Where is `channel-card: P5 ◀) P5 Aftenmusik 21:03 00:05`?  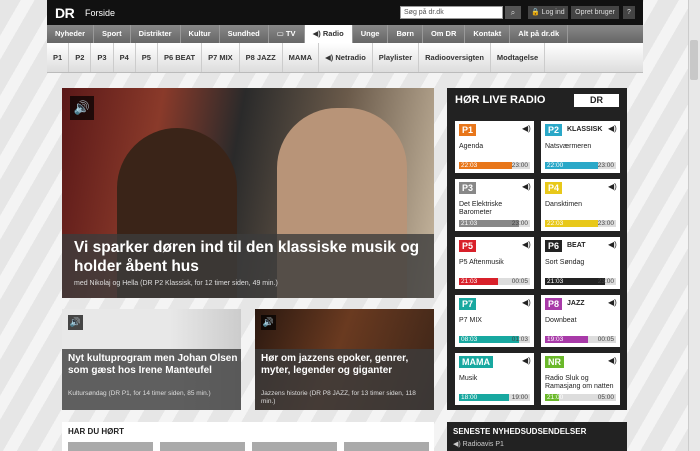 channel-card: P5 ◀) P5 Aftenmusik 21:03 00:05 is located at coordinates (494, 263).